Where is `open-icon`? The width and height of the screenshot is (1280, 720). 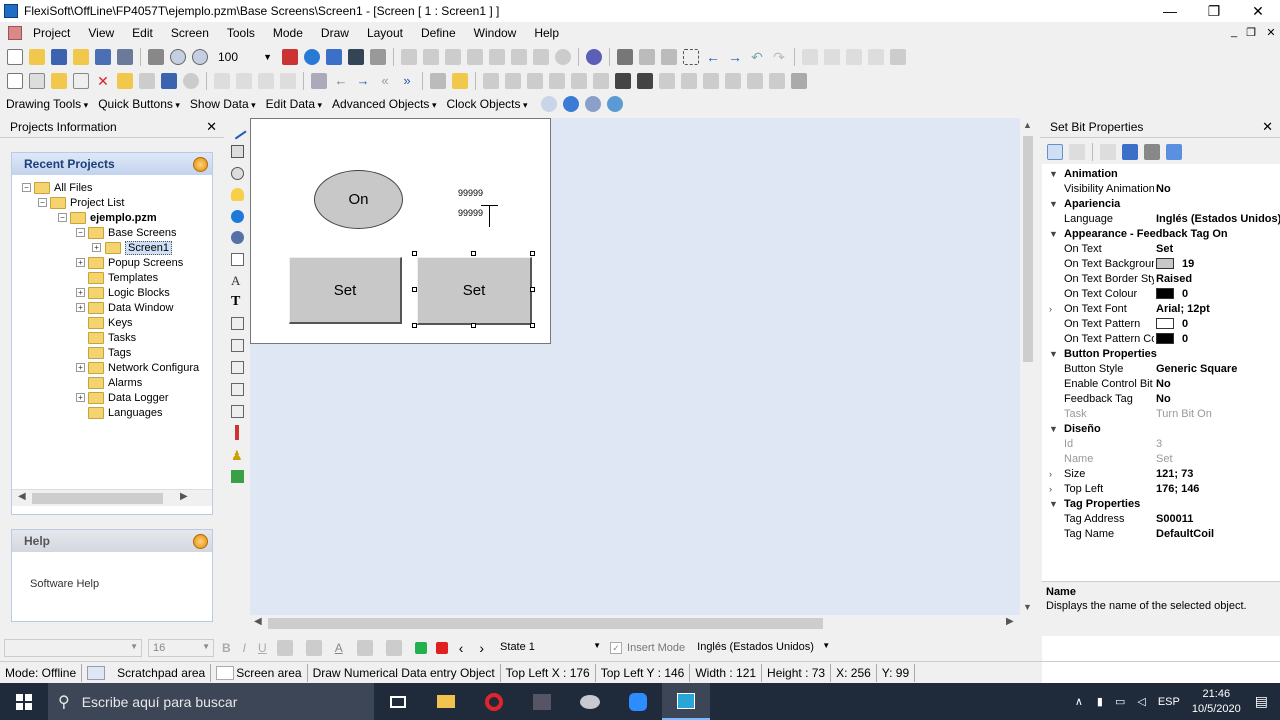 open-icon is located at coordinates (37, 57).